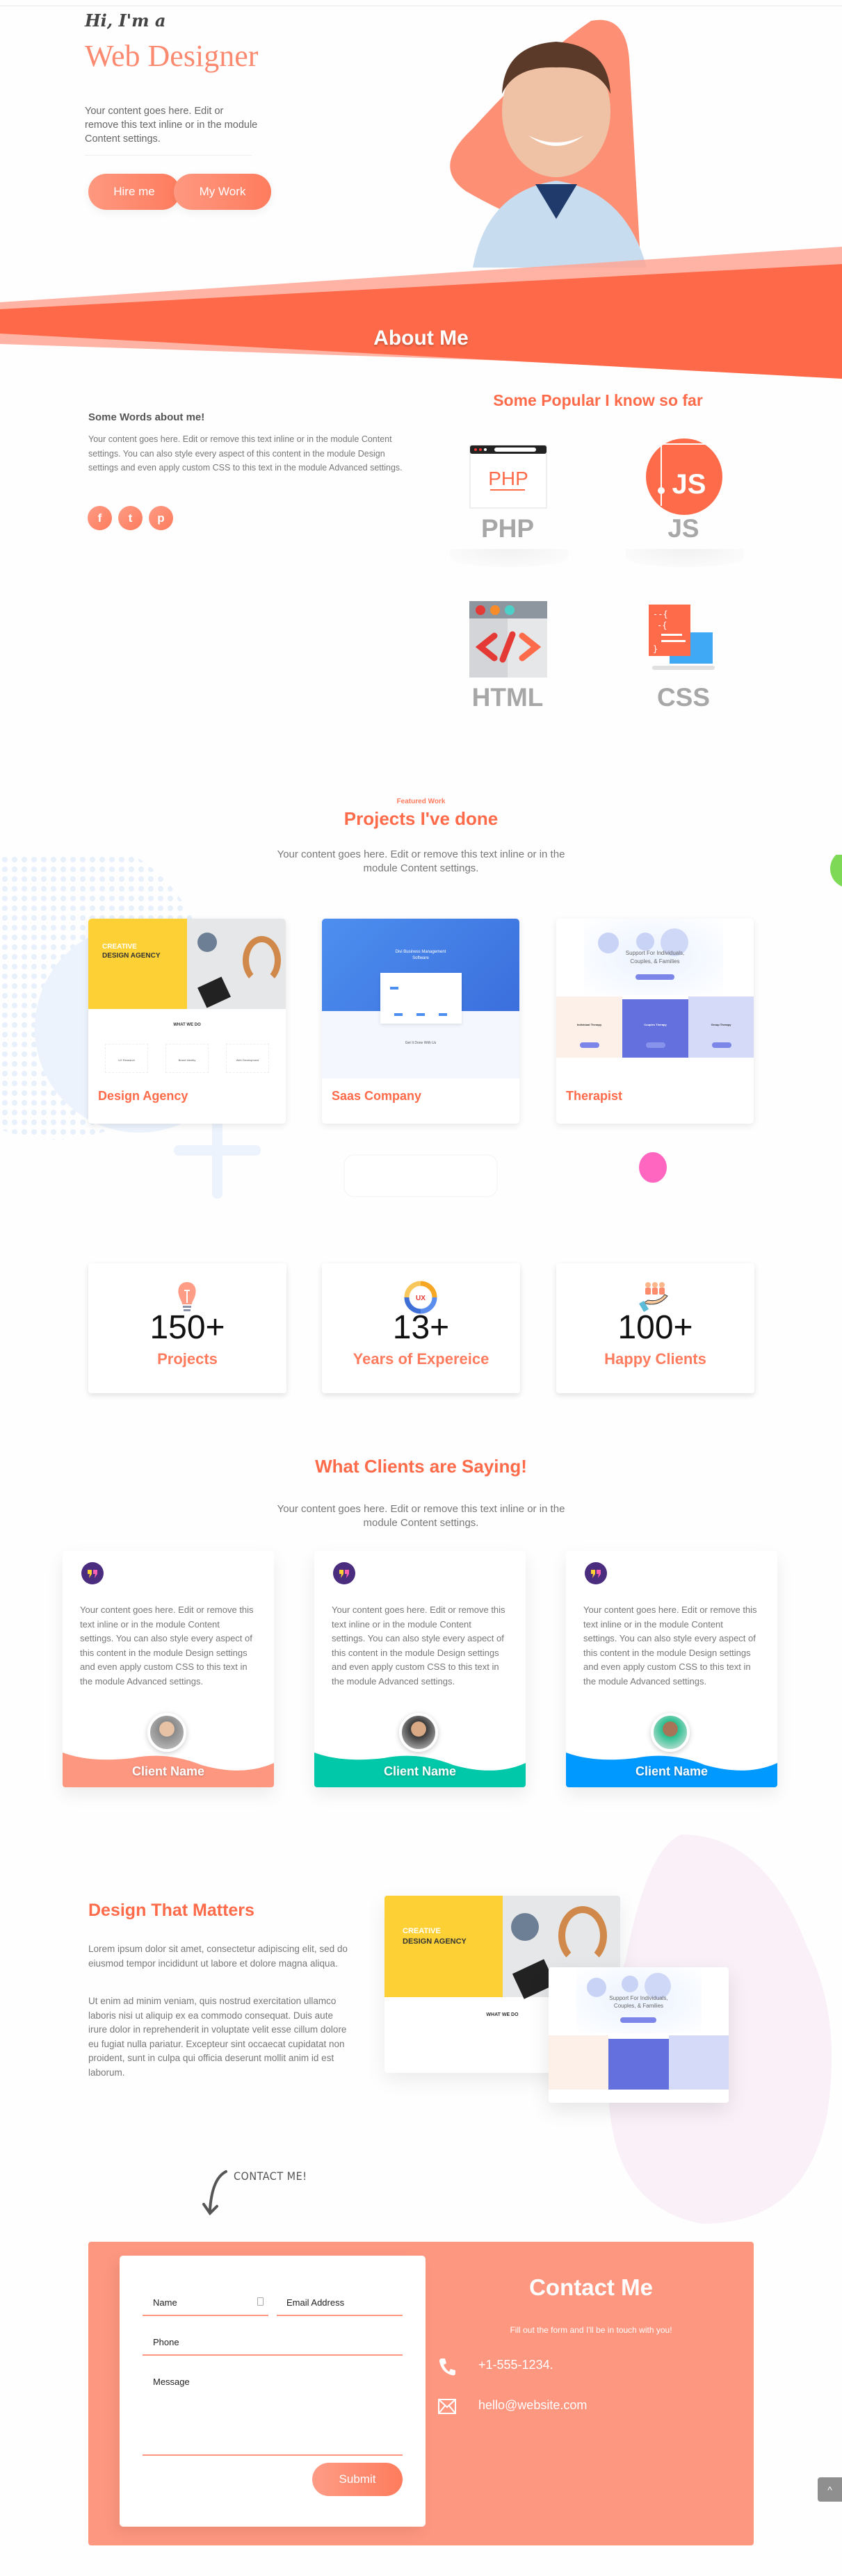 This screenshot has width=842, height=2576. I want to click on plus-decor-horizontal, so click(217, 1150).